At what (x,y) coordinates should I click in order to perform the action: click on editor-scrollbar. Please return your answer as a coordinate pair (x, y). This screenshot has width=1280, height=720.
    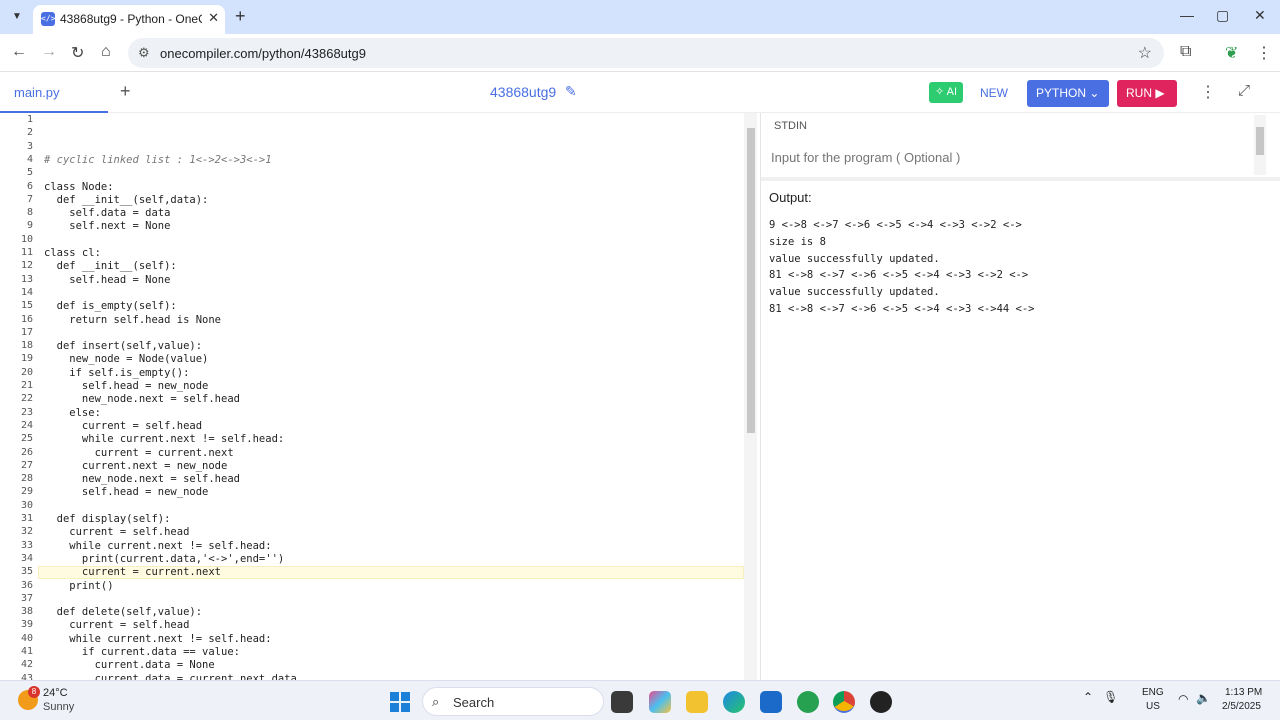
    Looking at the image, I should click on (750, 396).